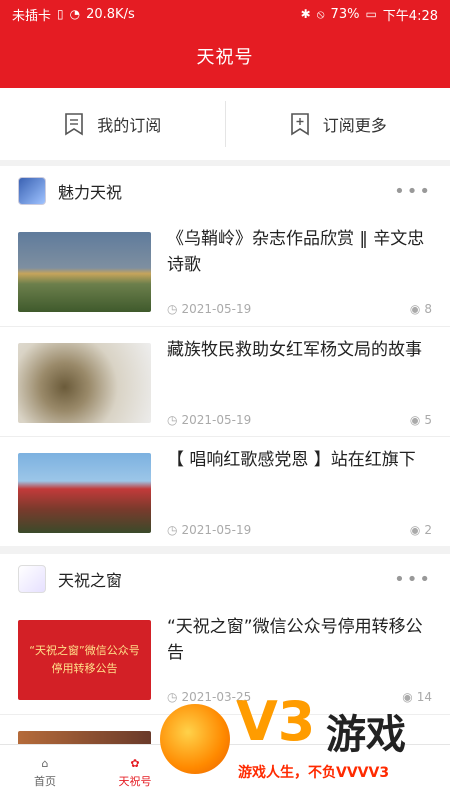 Image resolution: width=450 pixels, height=800 pixels. I want to click on tianzhu-icon: ✿, so click(135, 763).